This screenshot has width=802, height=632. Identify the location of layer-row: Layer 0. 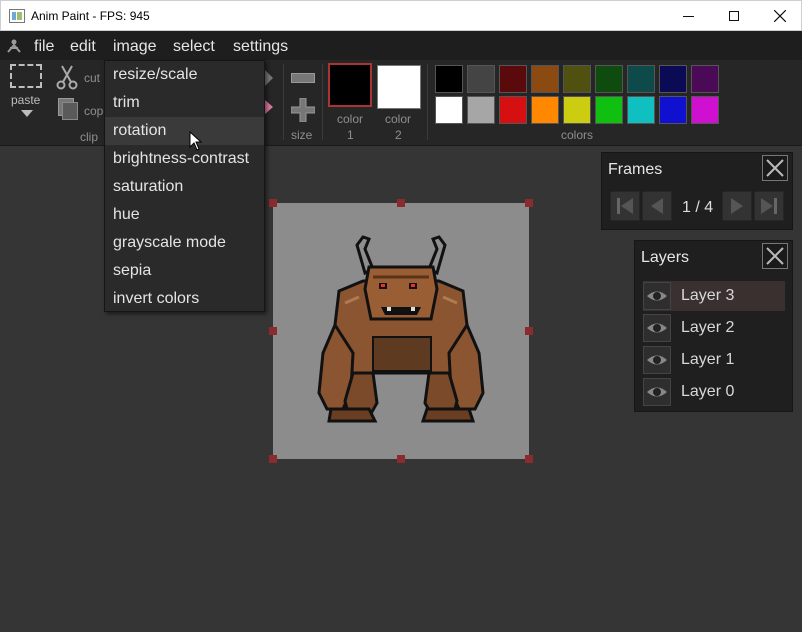
(714, 392).